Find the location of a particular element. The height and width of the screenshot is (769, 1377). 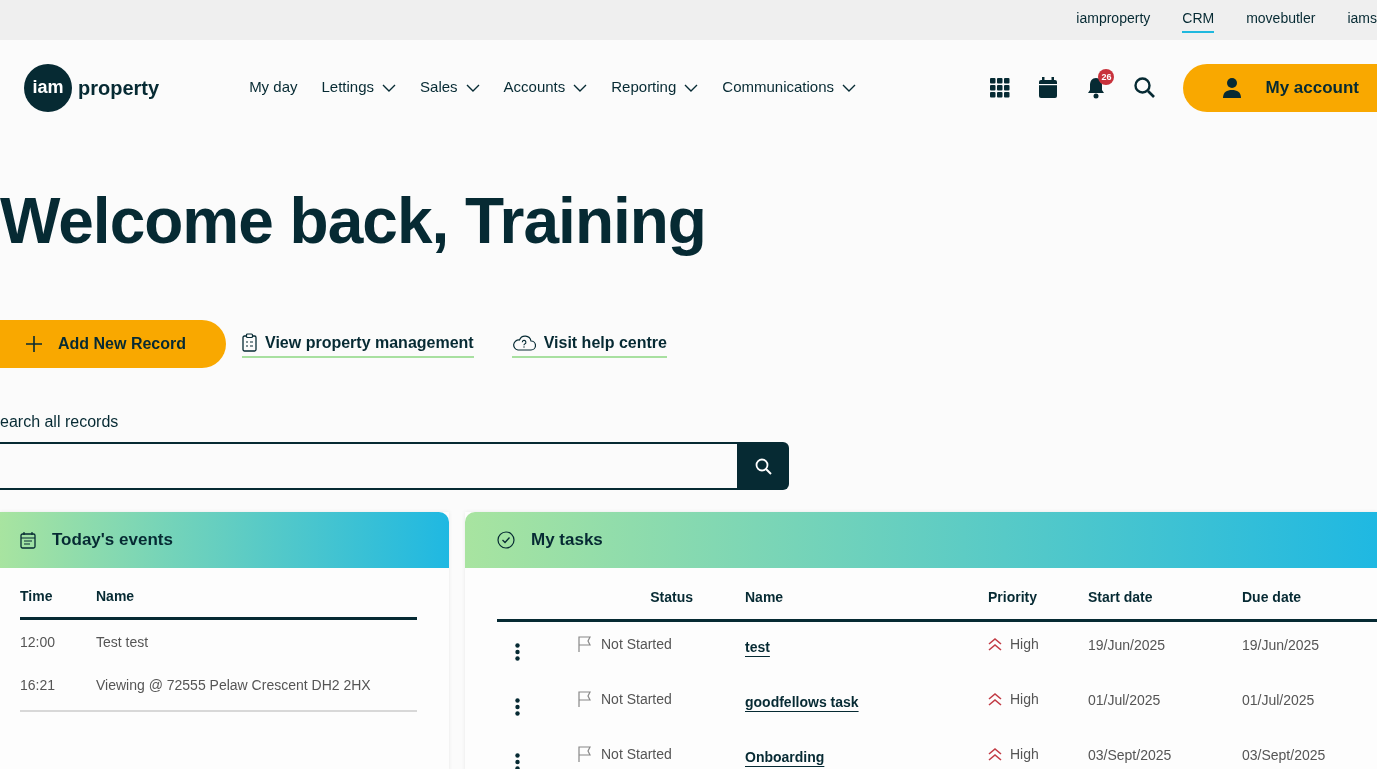

logo-mark: iam is located at coordinates (48, 87).